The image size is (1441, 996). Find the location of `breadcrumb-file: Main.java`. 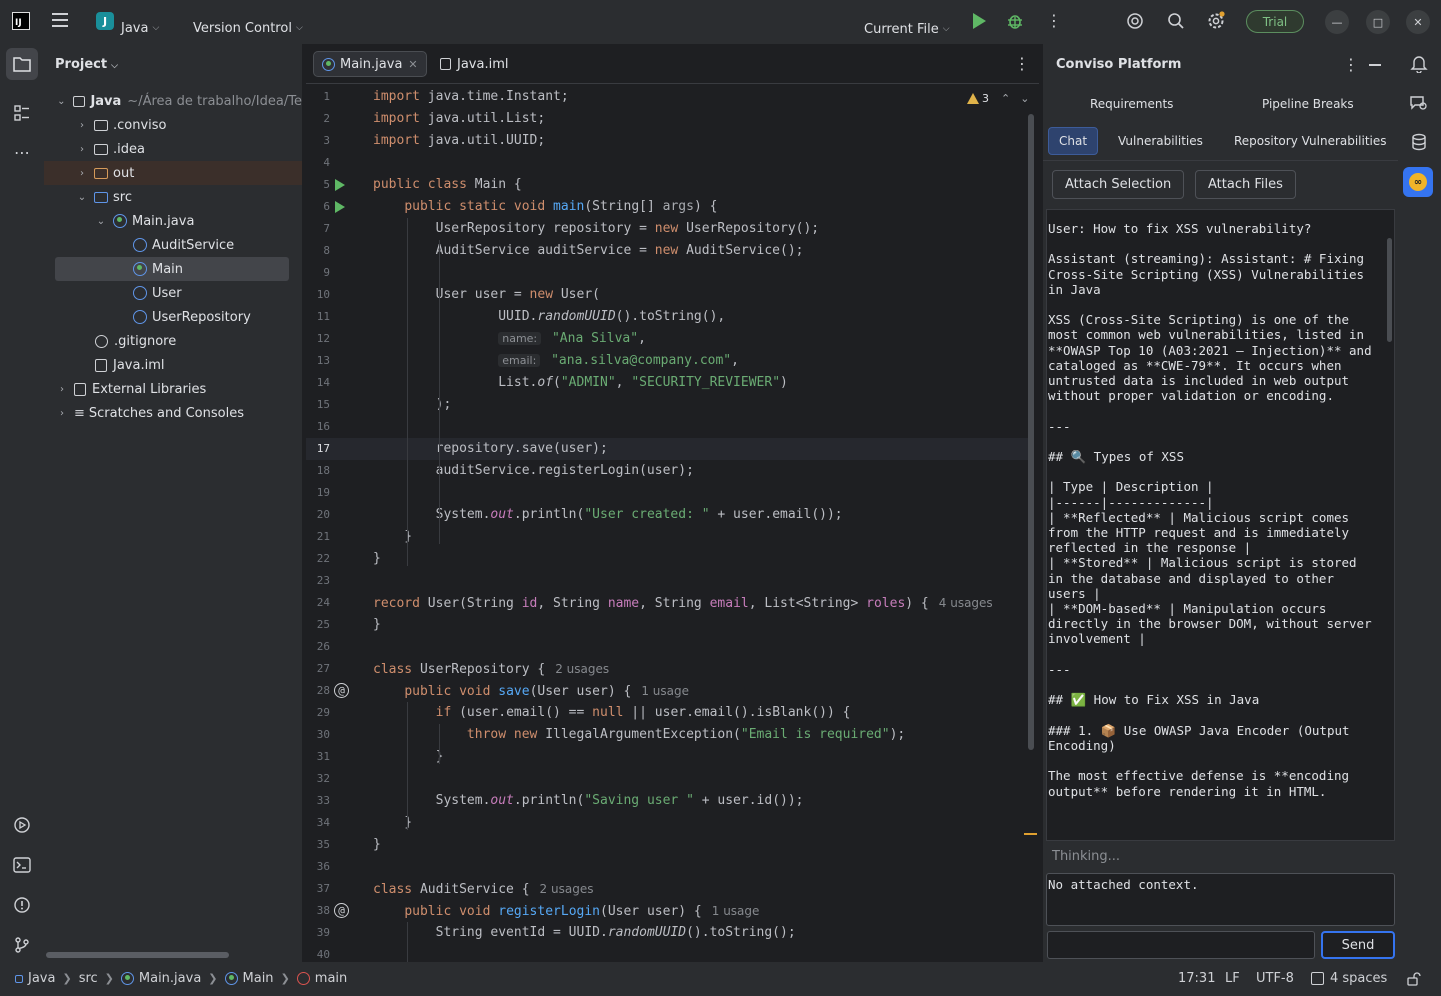

breadcrumb-file: Main.java is located at coordinates (170, 978).